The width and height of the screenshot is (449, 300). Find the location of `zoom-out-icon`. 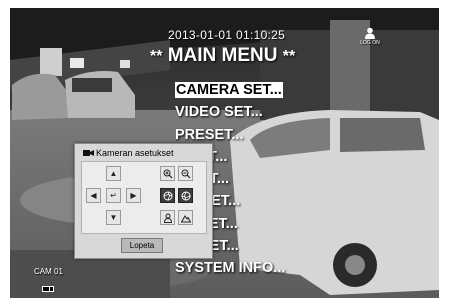

zoom-out-icon is located at coordinates (185, 173).